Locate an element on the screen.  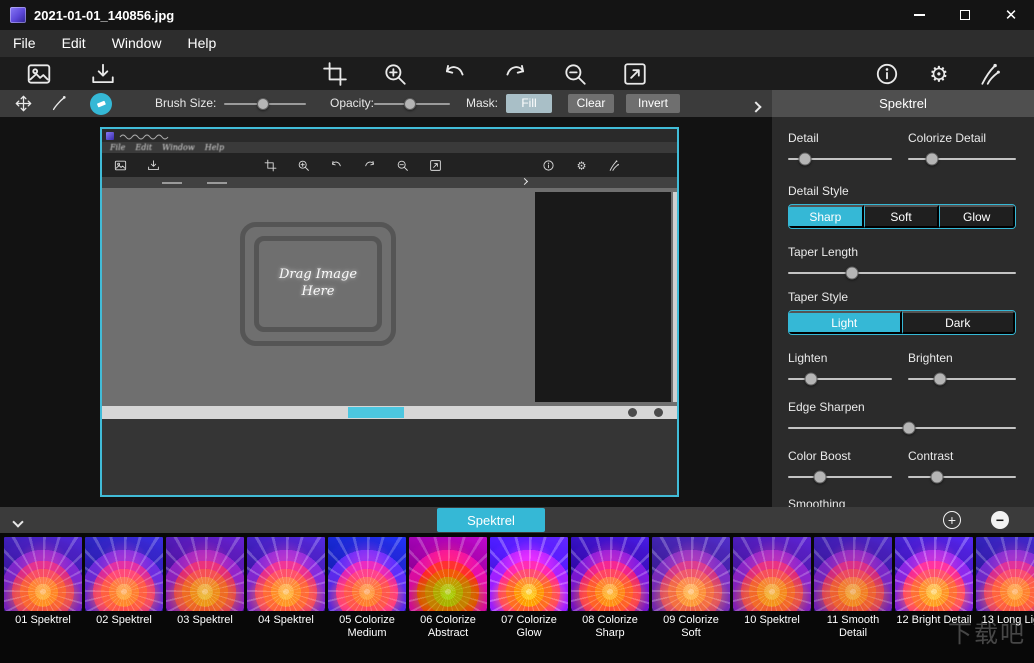
menu-file: File is located at coordinates (24, 43).